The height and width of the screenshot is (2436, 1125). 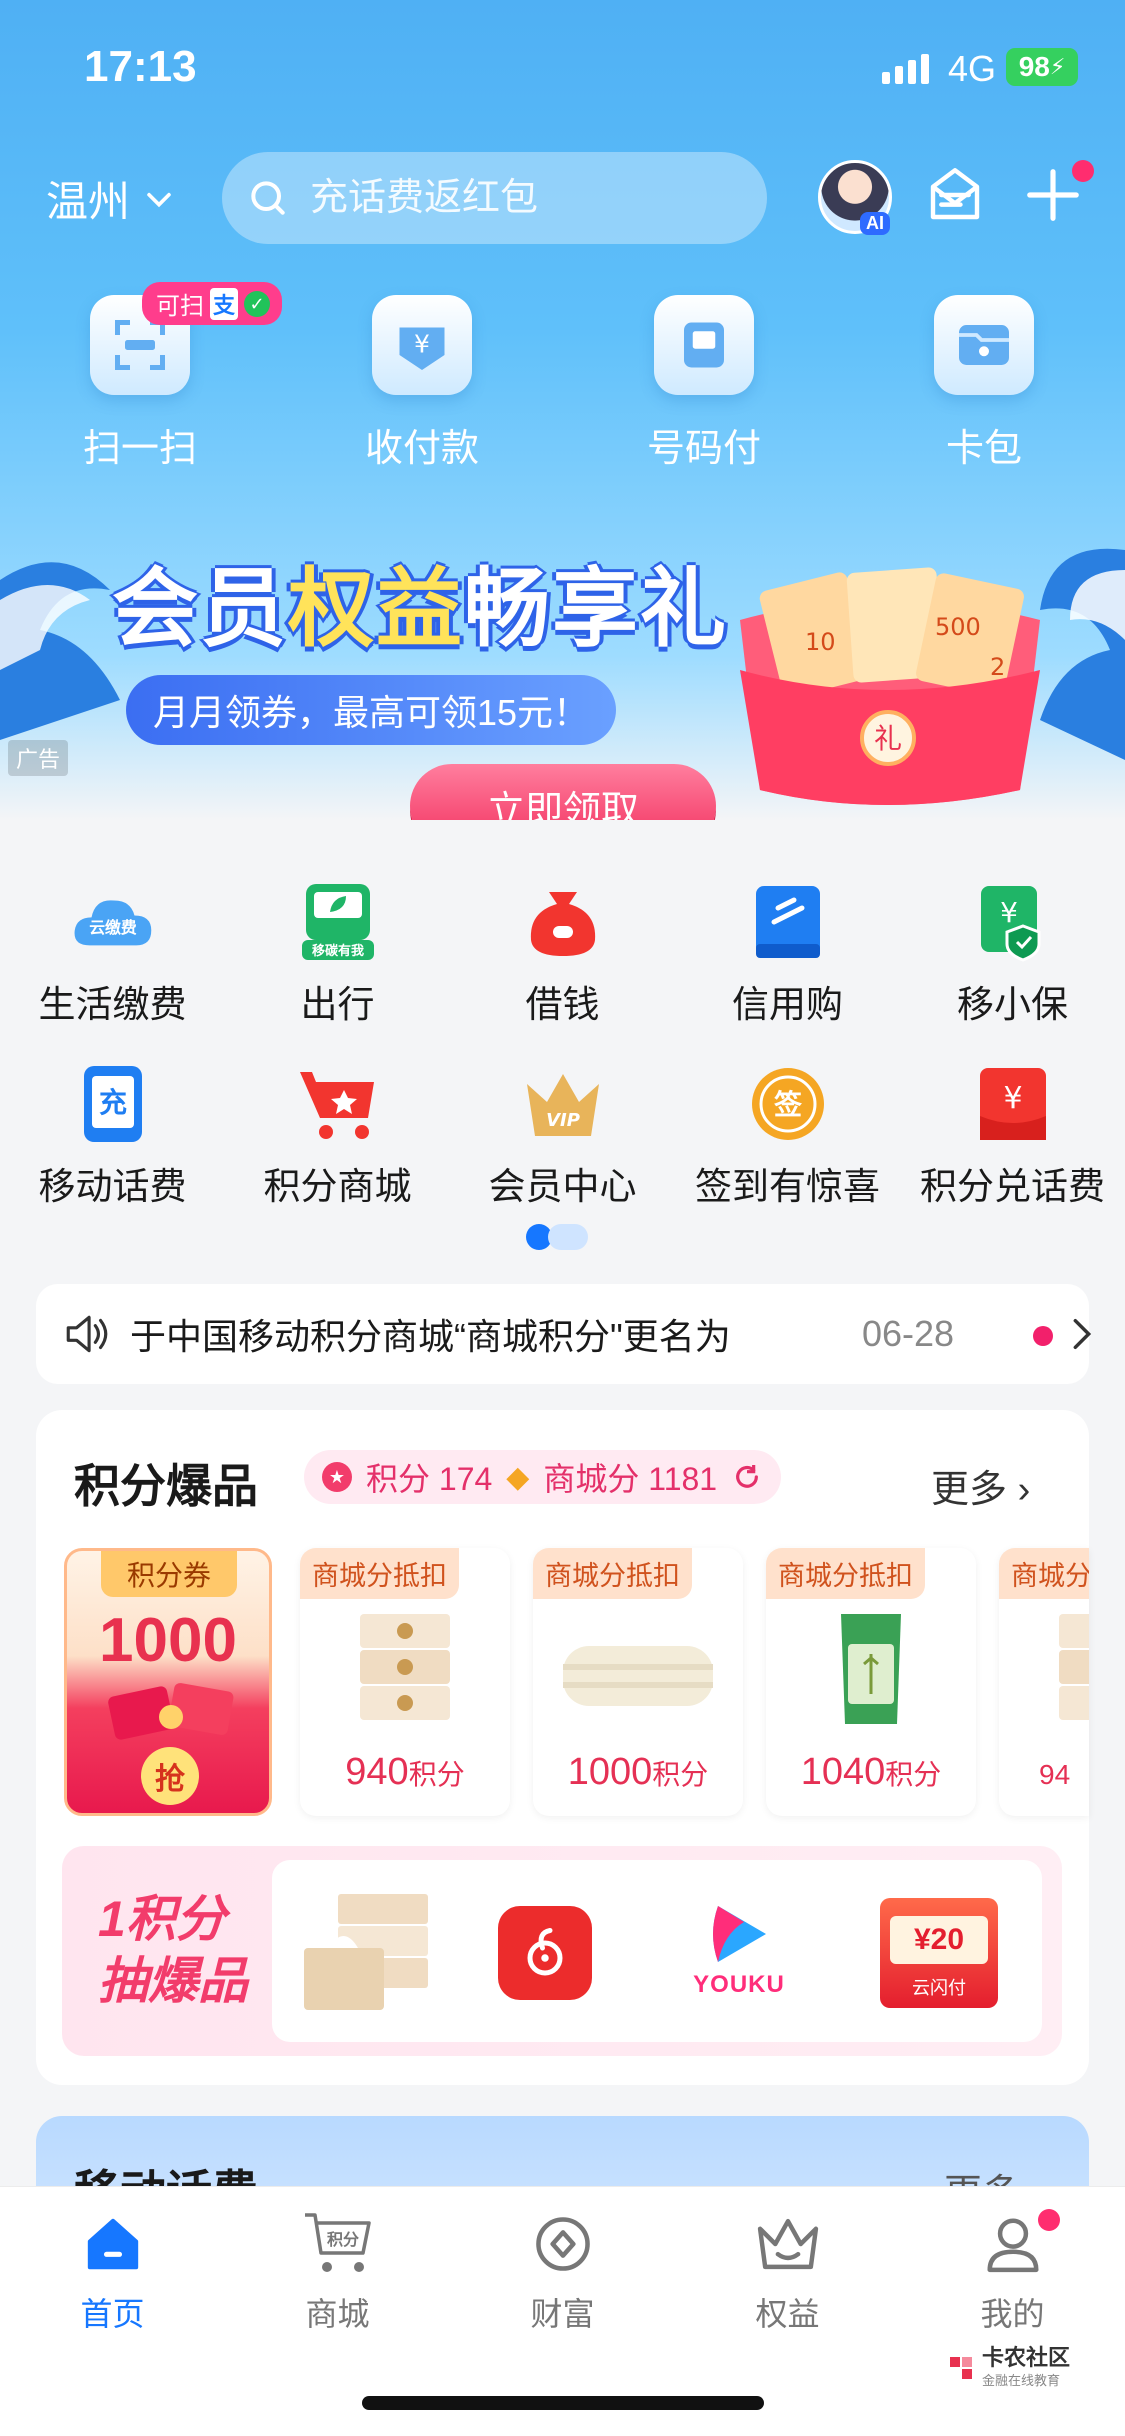 I want to click on lucky-draw-banner: 1积分 抽爆品 YOUKU ¥20 云闪付, so click(x=562, y=1951).